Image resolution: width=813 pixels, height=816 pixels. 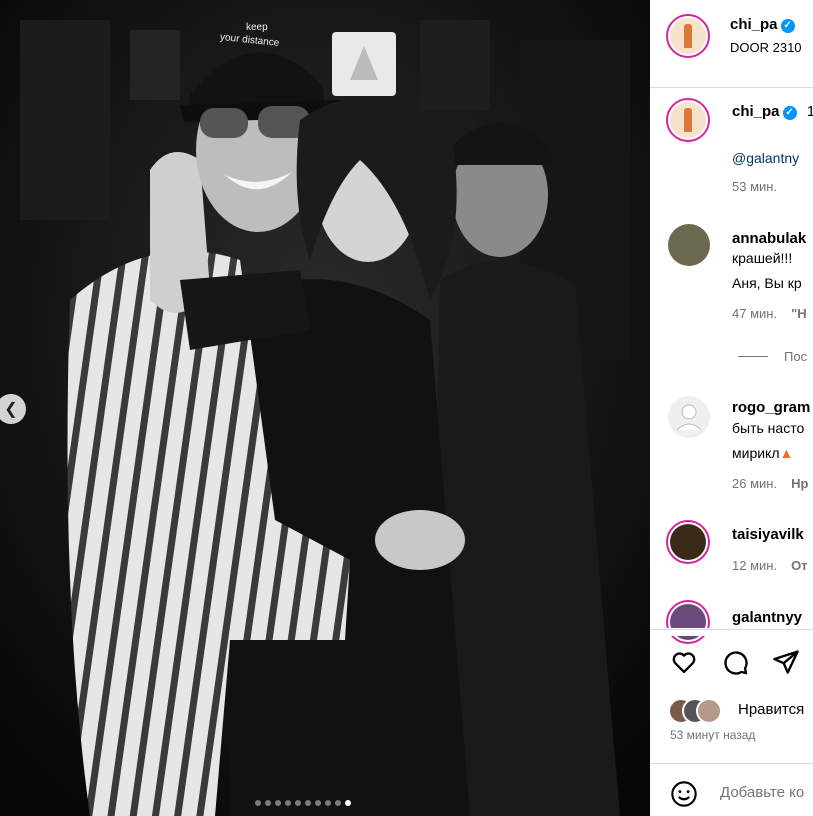 I want to click on author-username: chi_pa ✓, so click(x=762, y=24).